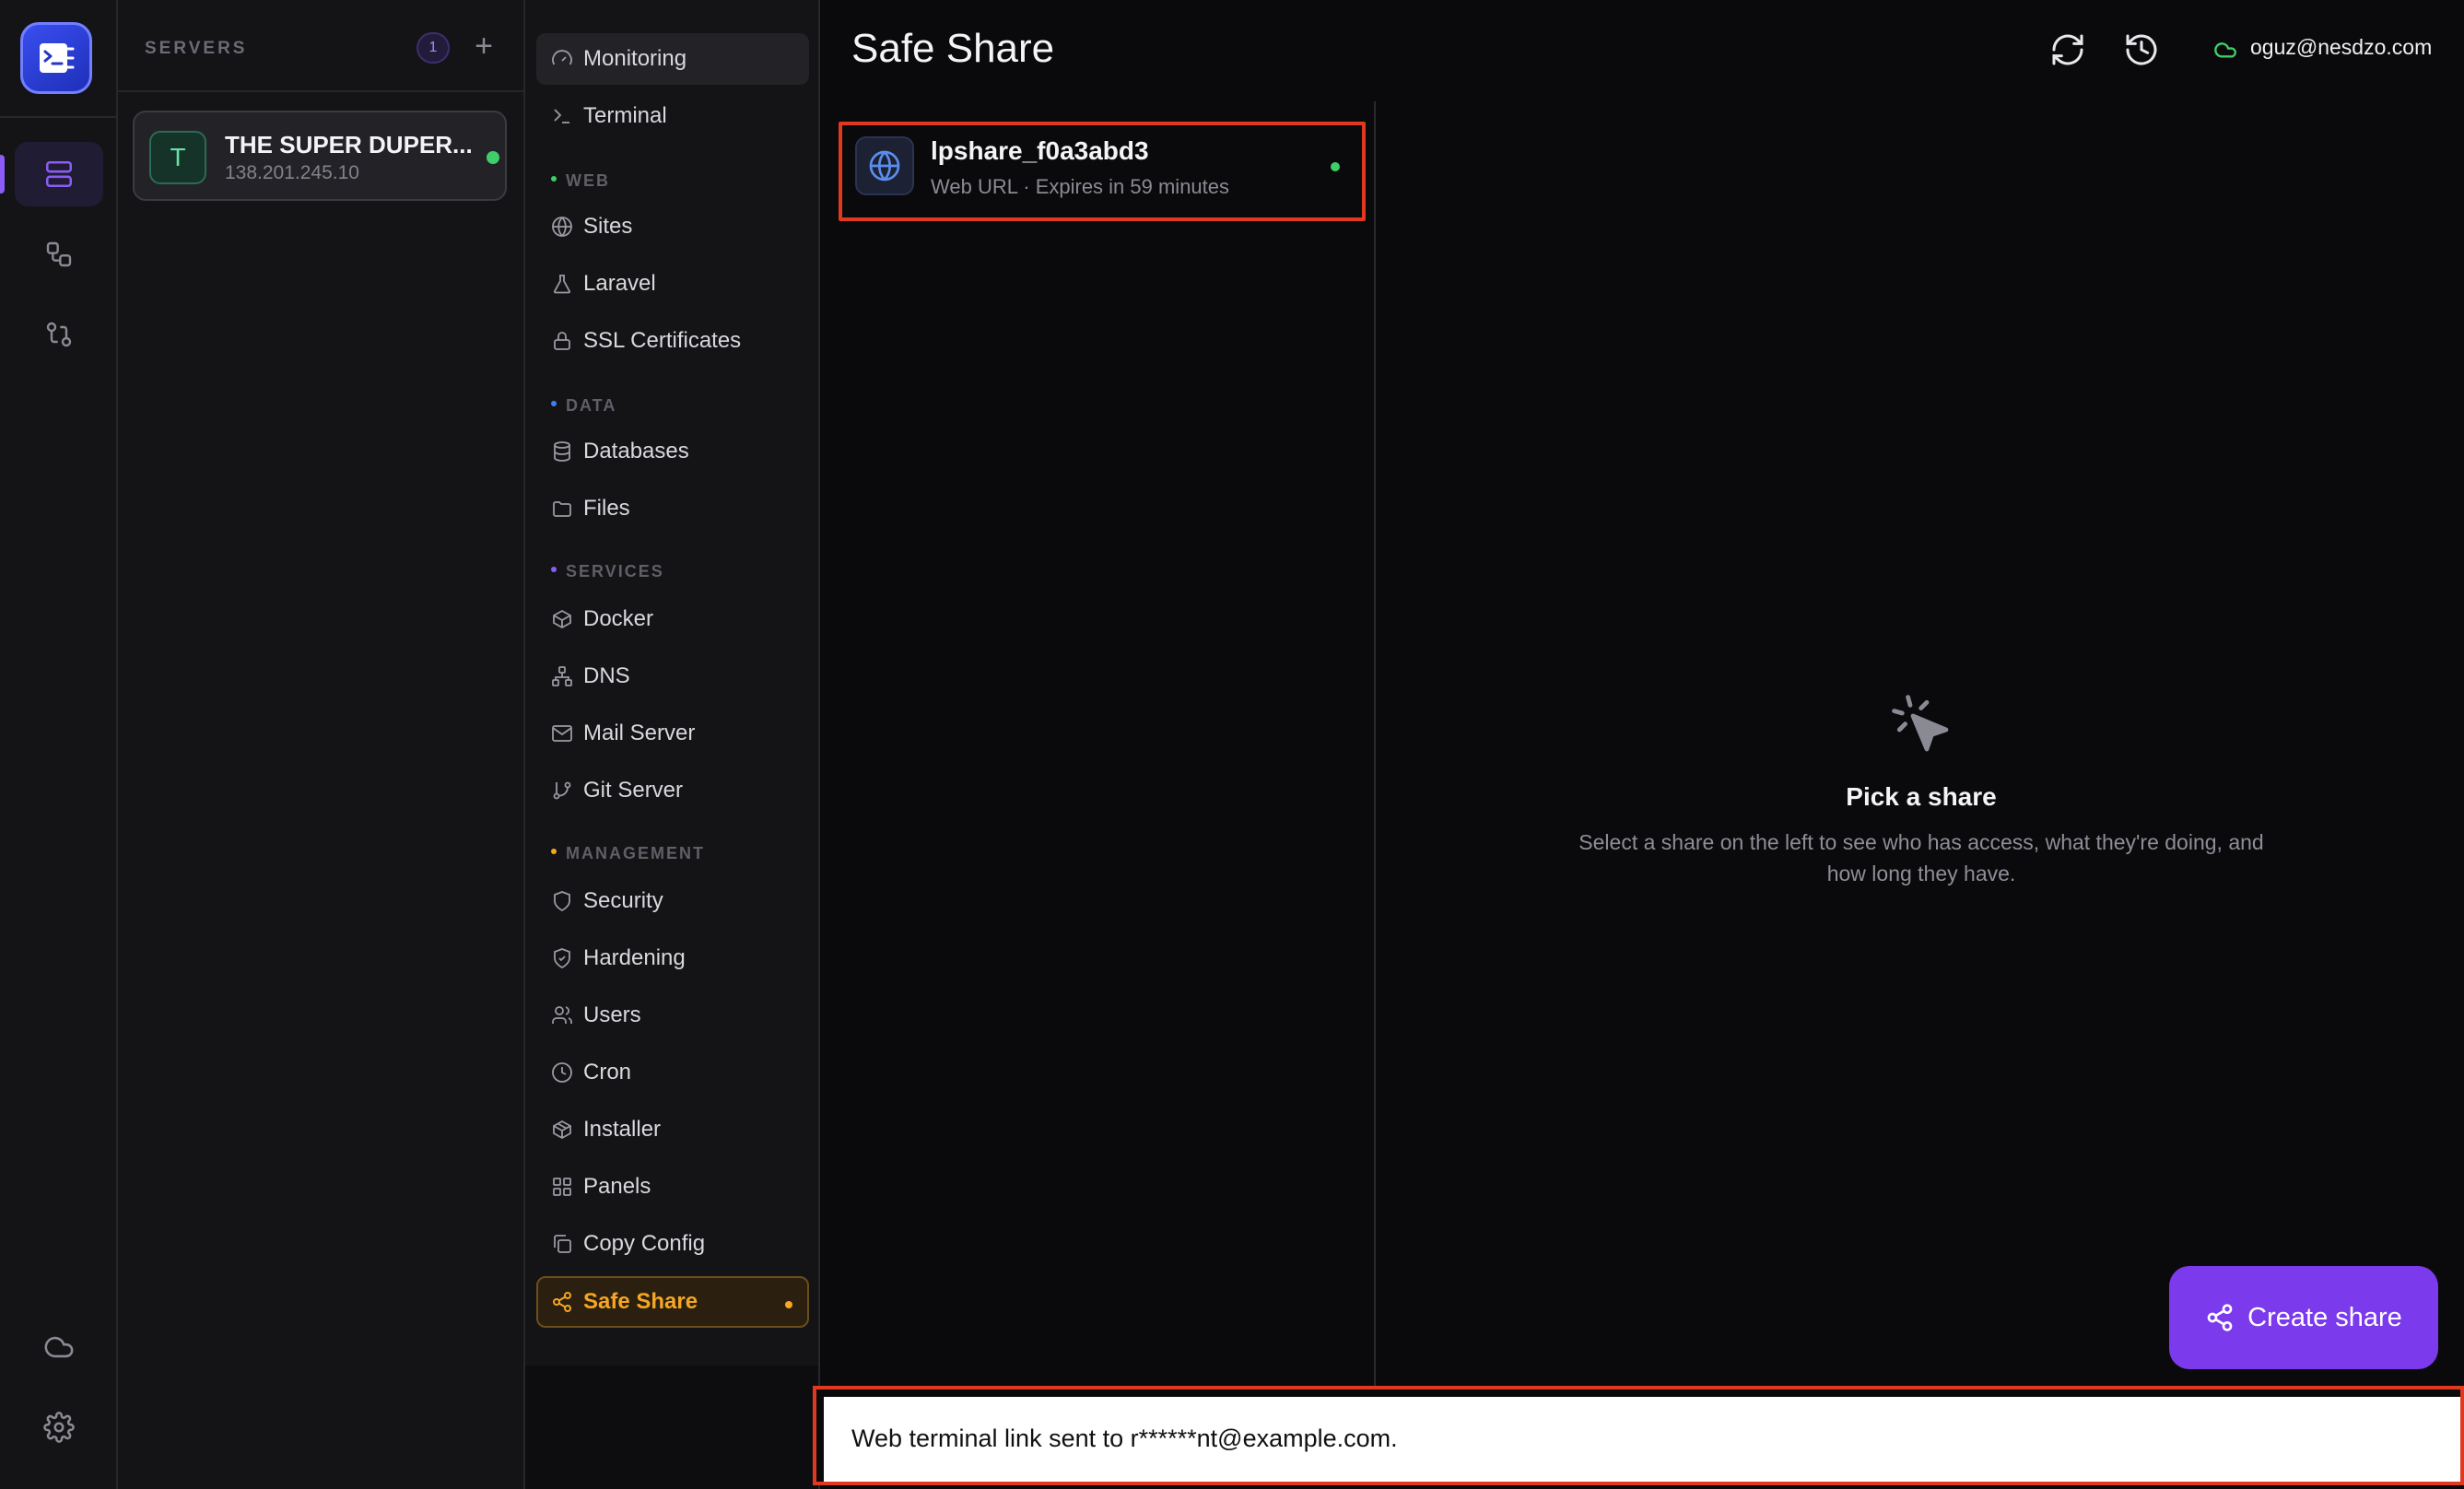 The height and width of the screenshot is (1489, 2464). Describe the element at coordinates (493, 157) in the screenshot. I see `server-status-dot` at that location.